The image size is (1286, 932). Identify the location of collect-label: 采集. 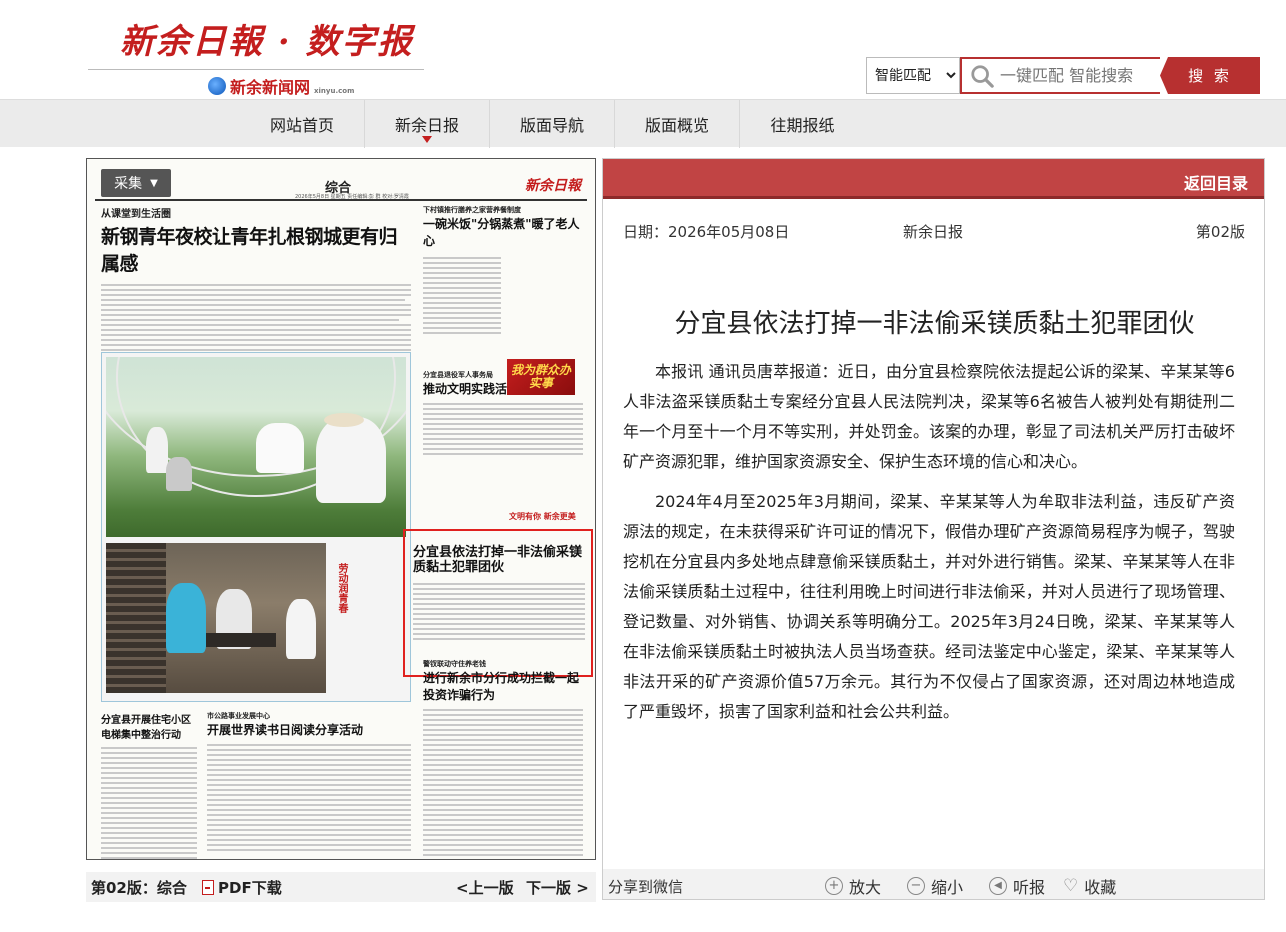
(128, 184).